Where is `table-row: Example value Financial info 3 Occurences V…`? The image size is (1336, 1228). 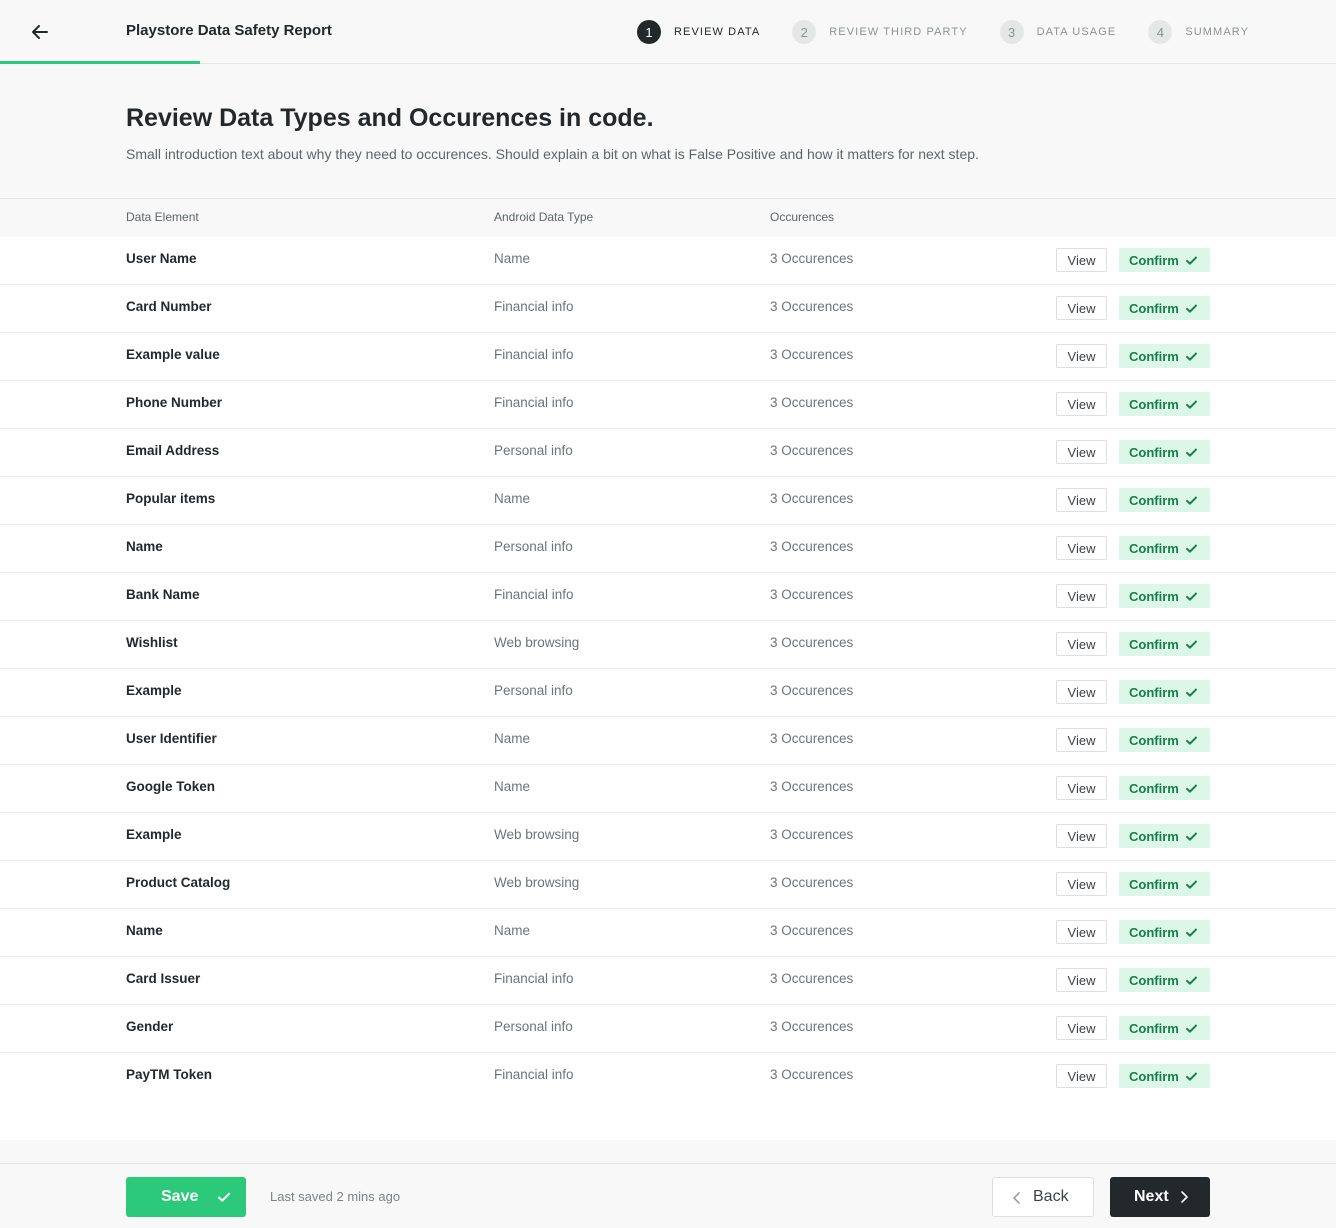
table-row: Example value Financial info 3 Occurences V… is located at coordinates (668, 357).